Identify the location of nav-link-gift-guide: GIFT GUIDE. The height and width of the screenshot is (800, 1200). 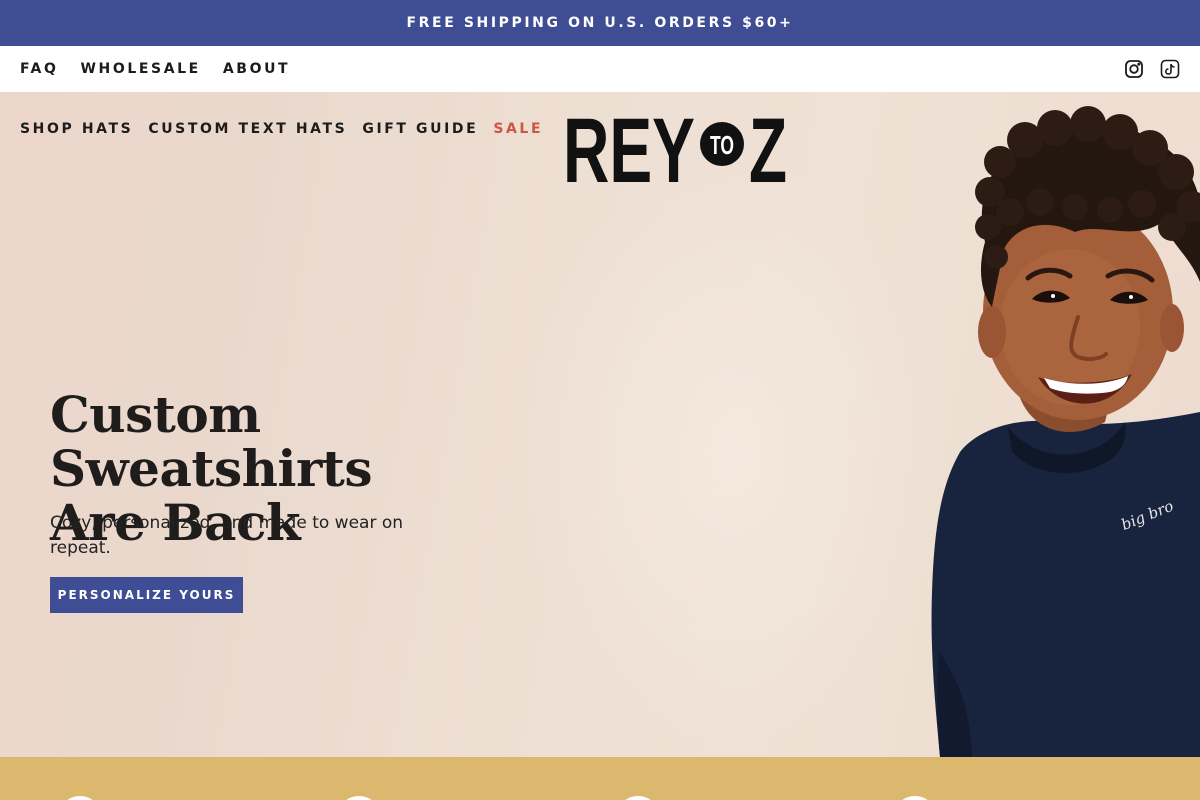
(420, 129).